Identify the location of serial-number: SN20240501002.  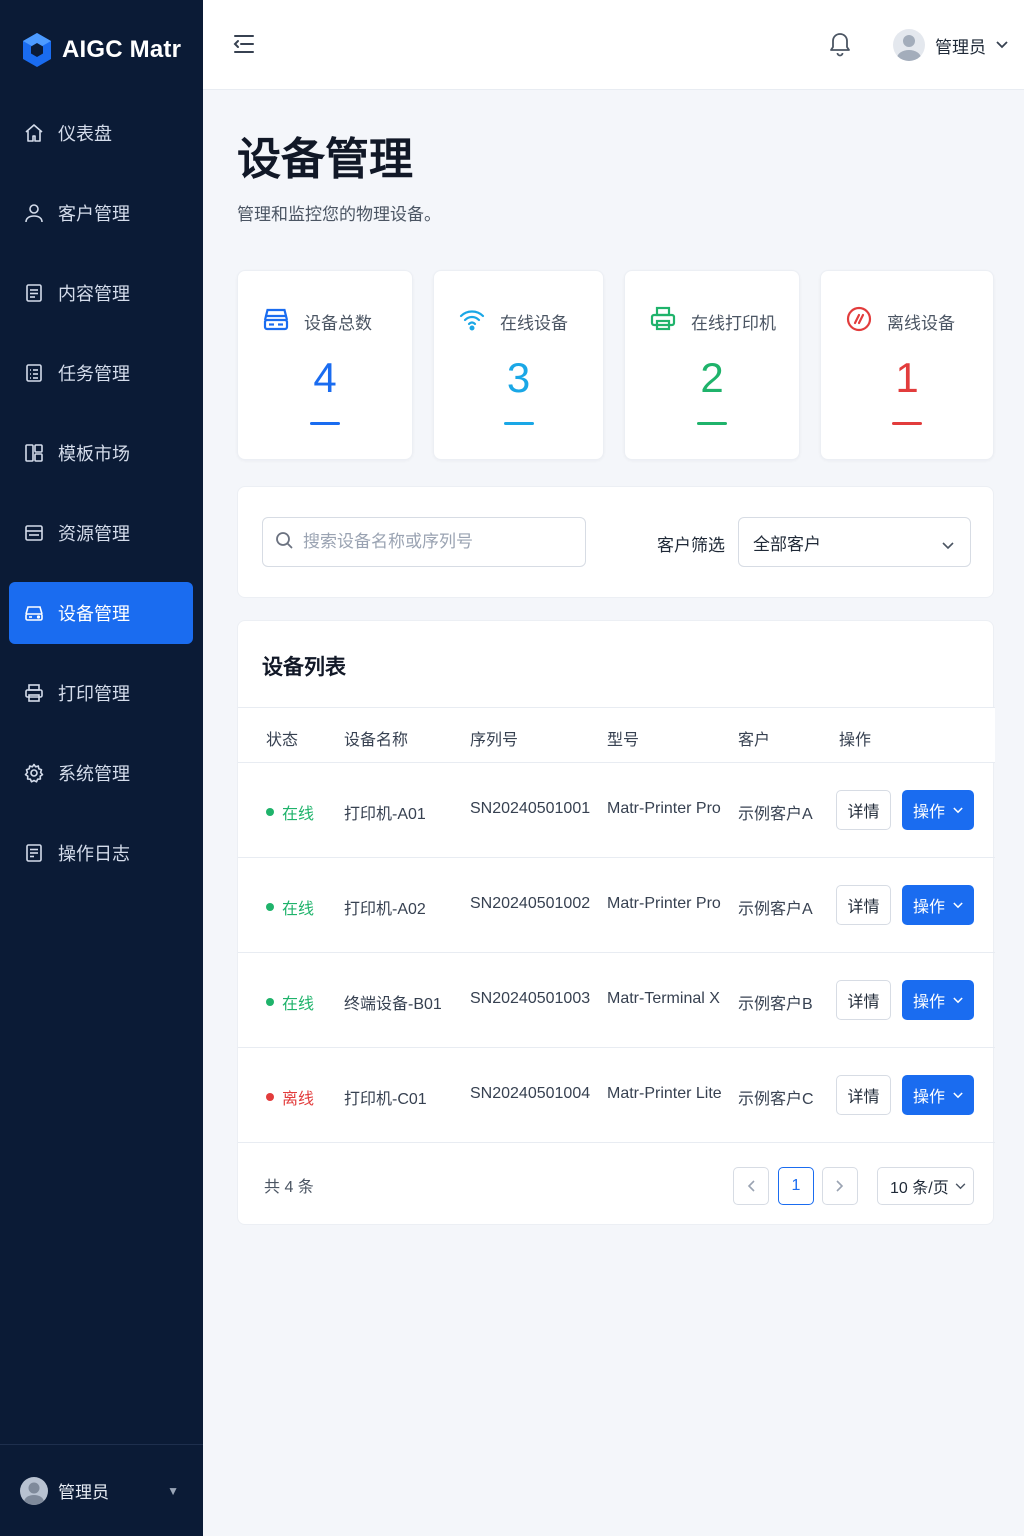
(530, 903).